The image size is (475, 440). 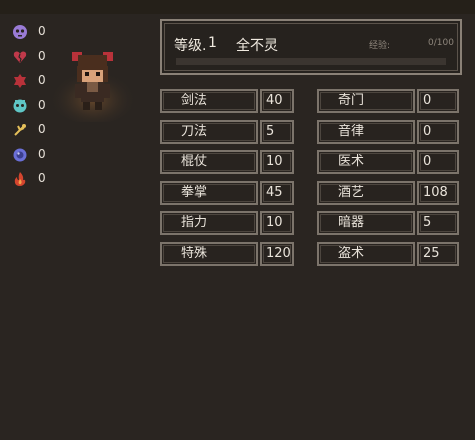 What do you see at coordinates (20, 130) in the screenshot?
I see `yellow-spark-icon` at bounding box center [20, 130].